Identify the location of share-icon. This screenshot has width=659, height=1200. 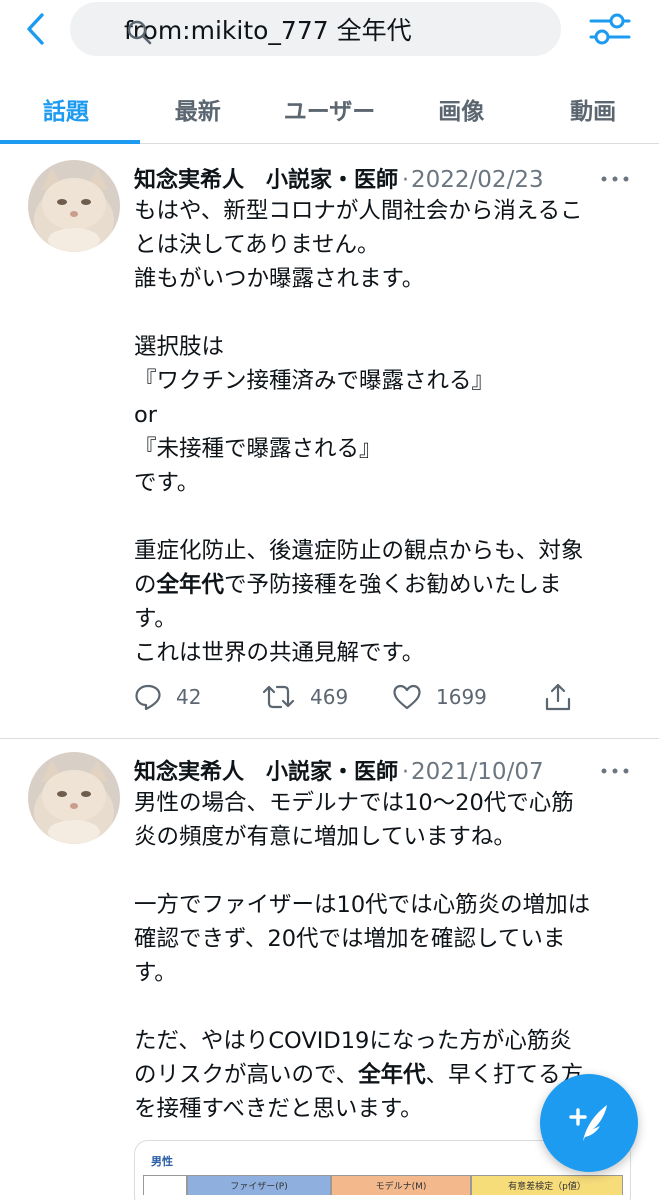
(558, 697).